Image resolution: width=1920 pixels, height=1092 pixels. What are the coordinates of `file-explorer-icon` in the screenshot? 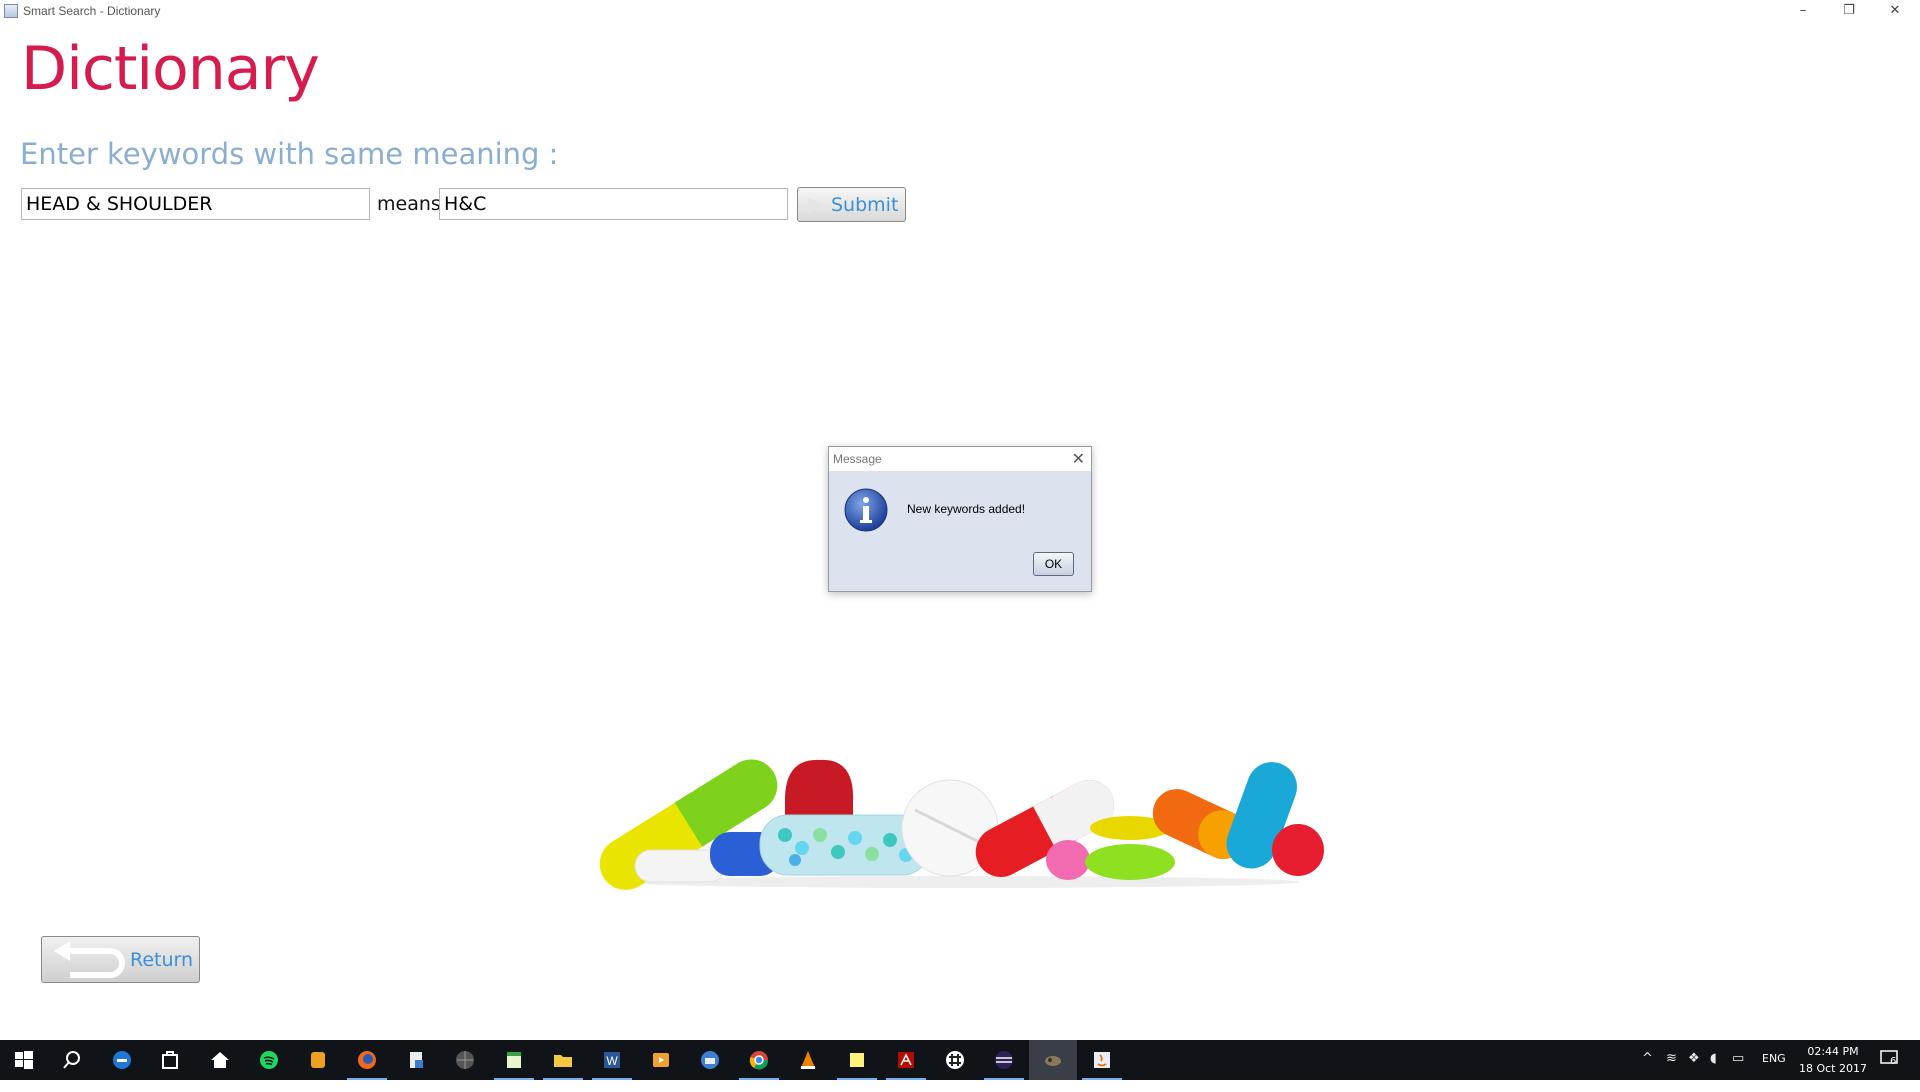 It's located at (563, 1060).